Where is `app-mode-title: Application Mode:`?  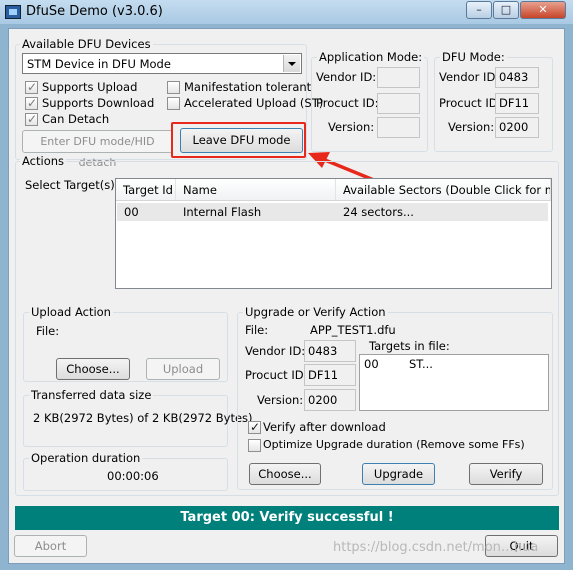
app-mode-title: Application Mode: is located at coordinates (371, 57).